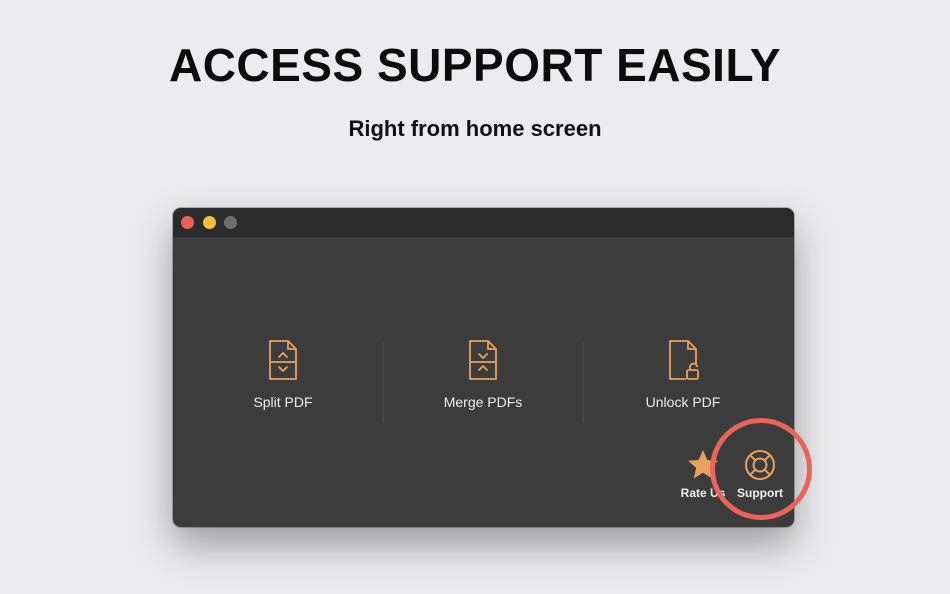 The width and height of the screenshot is (950, 594). Describe the element at coordinates (760, 465) in the screenshot. I see `lifebuoy-icon` at that location.